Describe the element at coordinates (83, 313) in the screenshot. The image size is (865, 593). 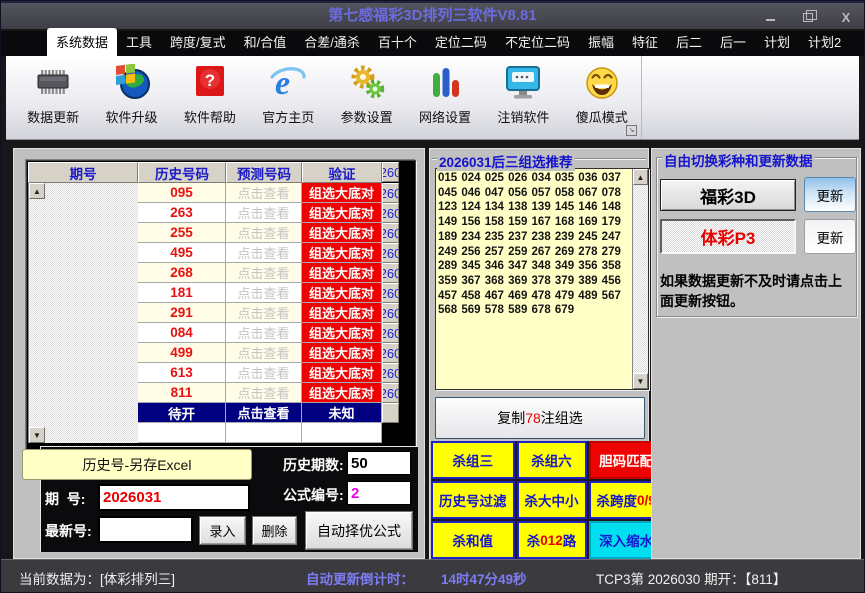
I see `table-scrollbar: ▲ ▼` at that location.